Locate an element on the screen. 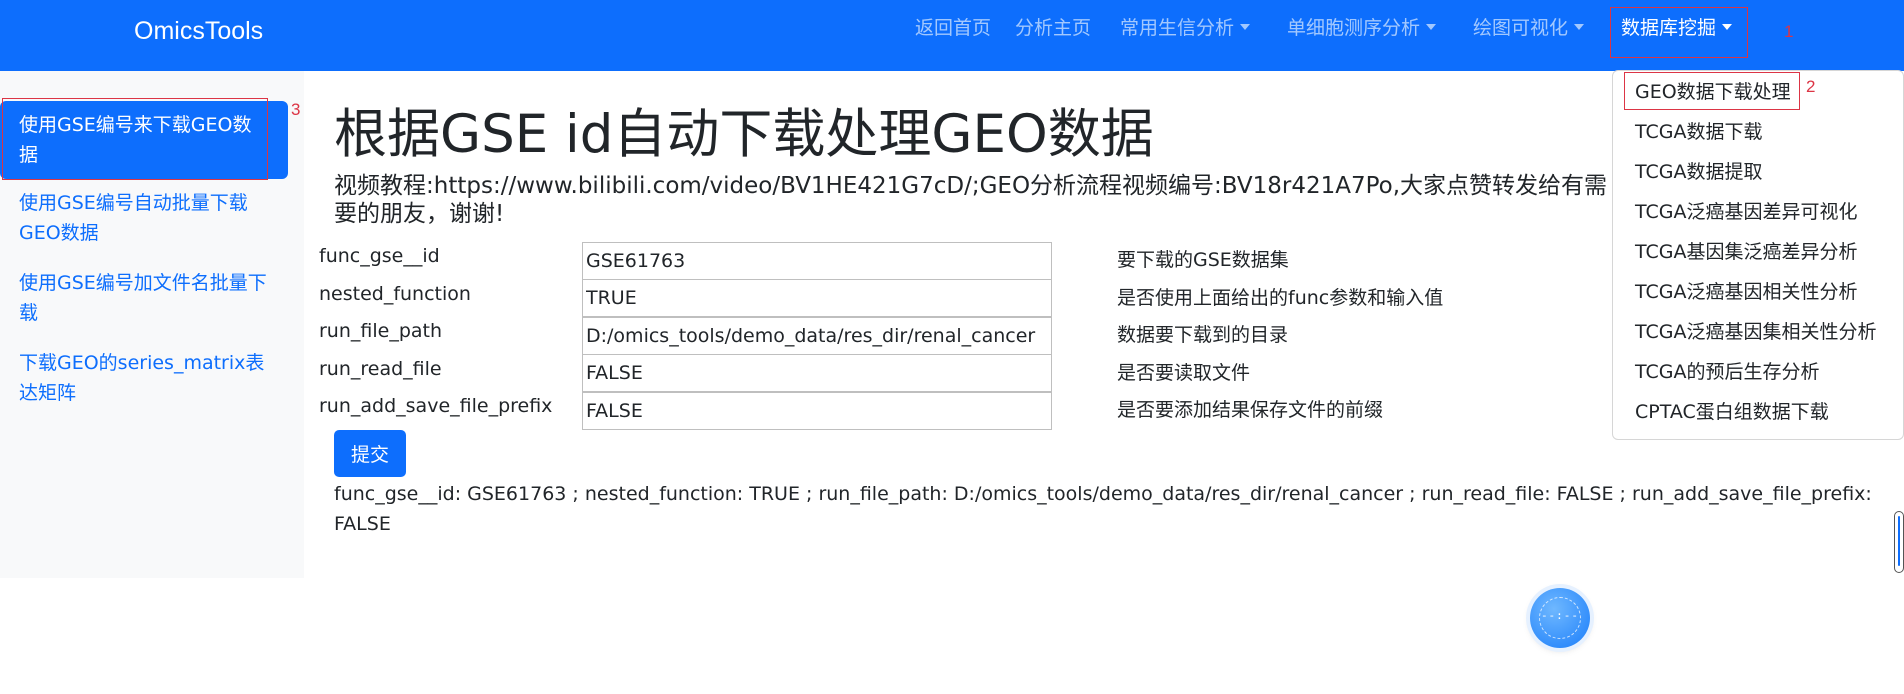 The image size is (1904, 694). nested-function-input is located at coordinates (817, 298).